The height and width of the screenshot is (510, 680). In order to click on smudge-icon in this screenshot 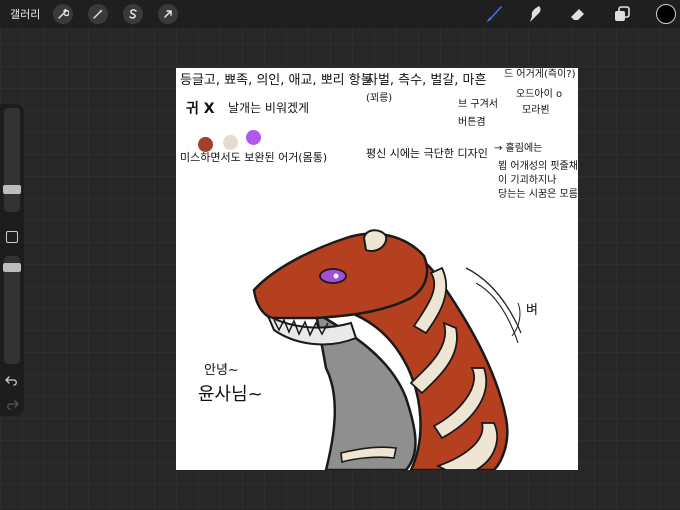, I will do `click(536, 14)`.